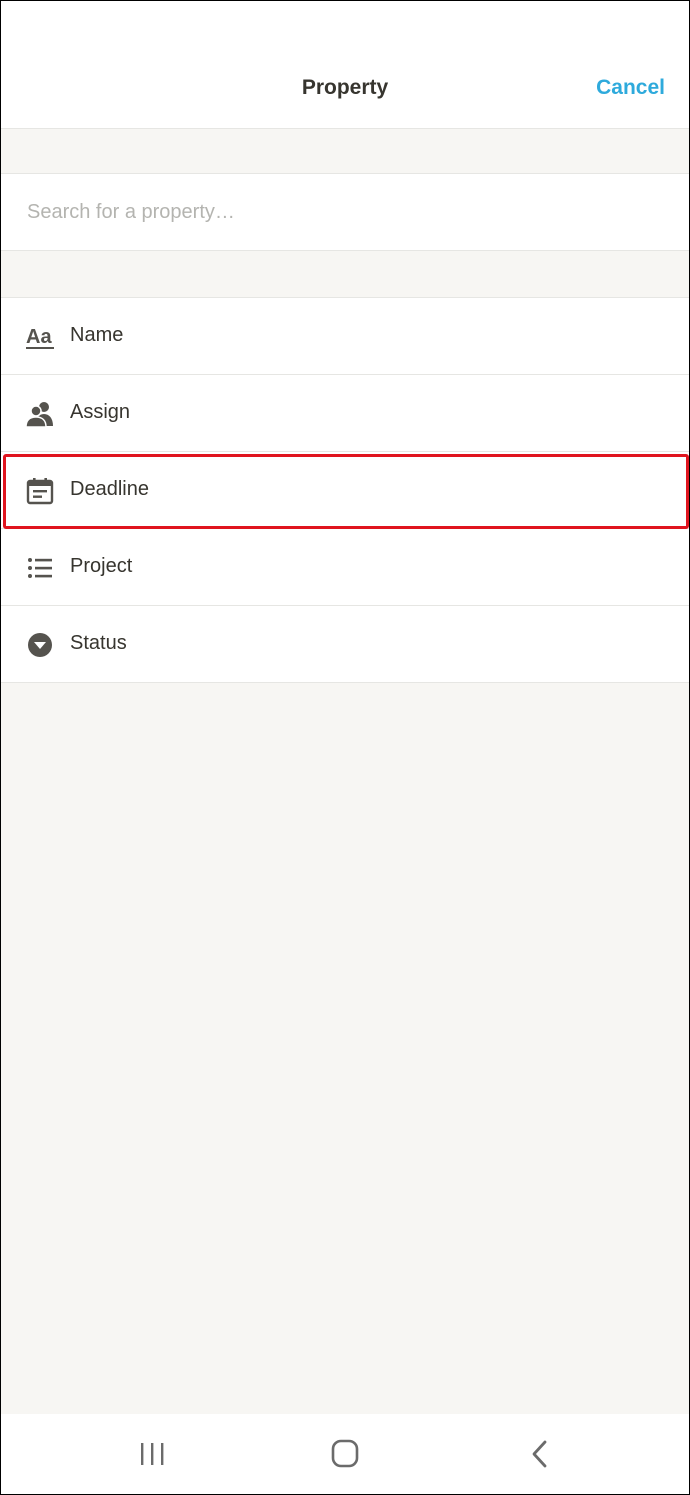 Image resolution: width=690 pixels, height=1495 pixels. What do you see at coordinates (345, 567) in the screenshot?
I see `property-item-project: Project` at bounding box center [345, 567].